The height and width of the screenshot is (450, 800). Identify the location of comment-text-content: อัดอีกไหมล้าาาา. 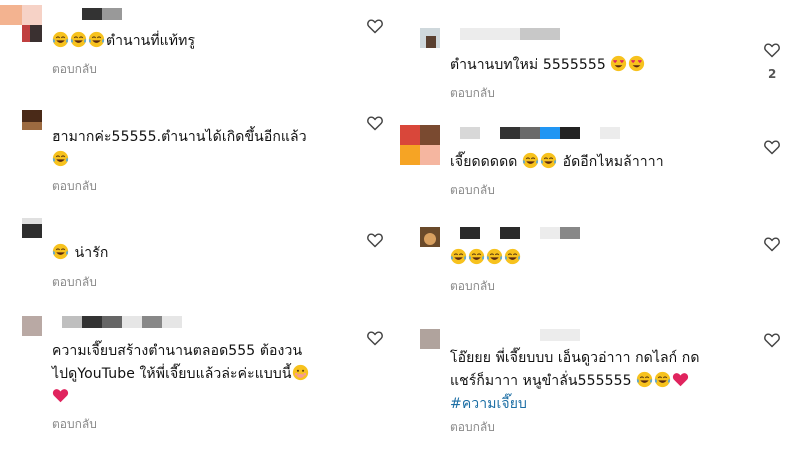
(613, 162).